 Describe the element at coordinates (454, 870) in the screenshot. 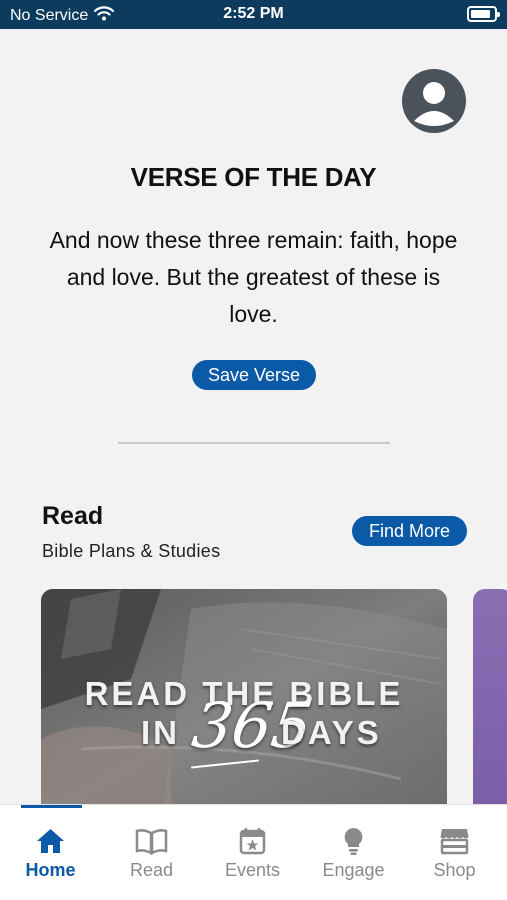

I see `tab-shop-label: Shop` at that location.